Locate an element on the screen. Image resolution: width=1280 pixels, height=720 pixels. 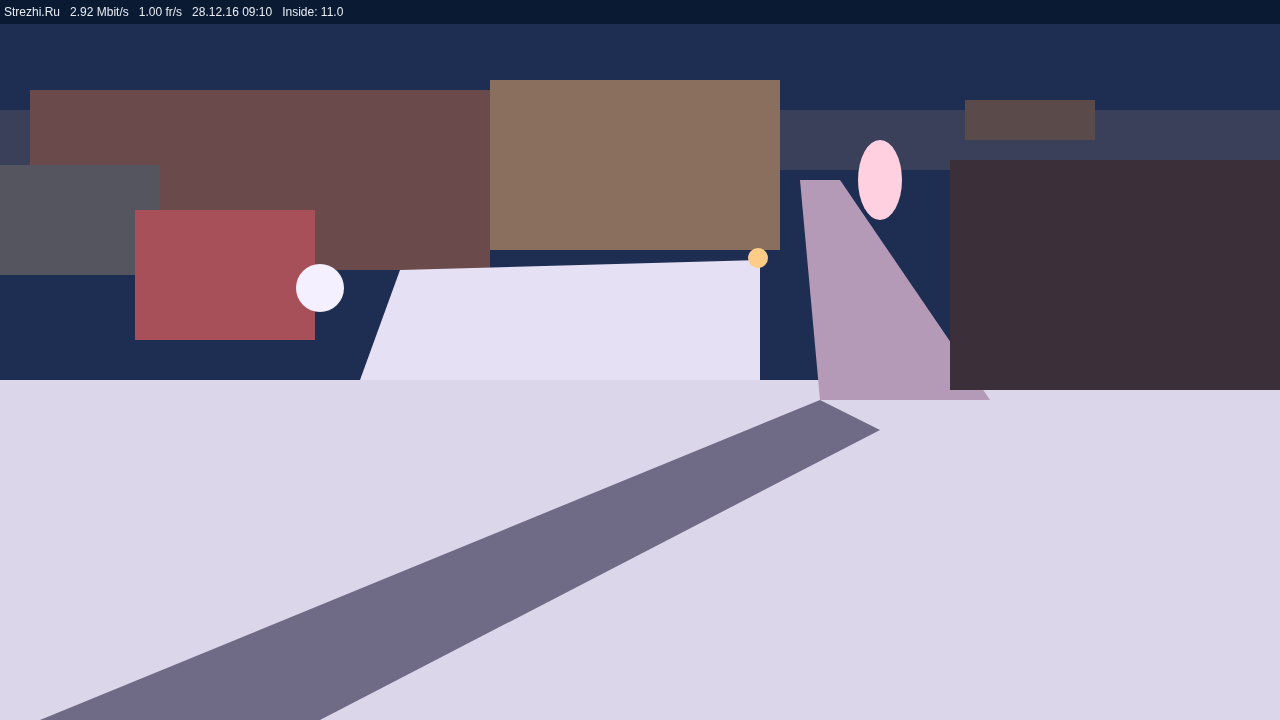
site-name: Strezhi.Ru is located at coordinates (32, 12).